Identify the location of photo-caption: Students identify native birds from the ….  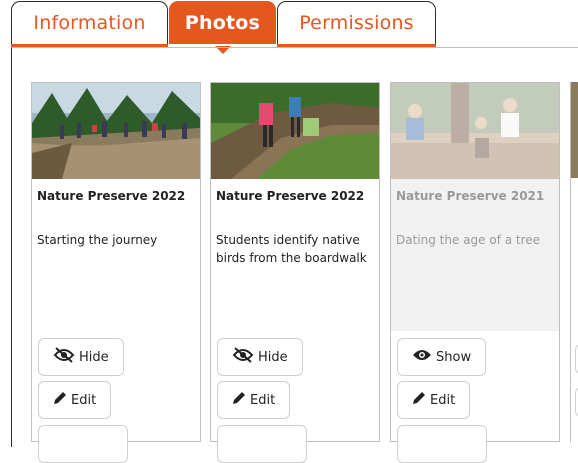
(291, 249).